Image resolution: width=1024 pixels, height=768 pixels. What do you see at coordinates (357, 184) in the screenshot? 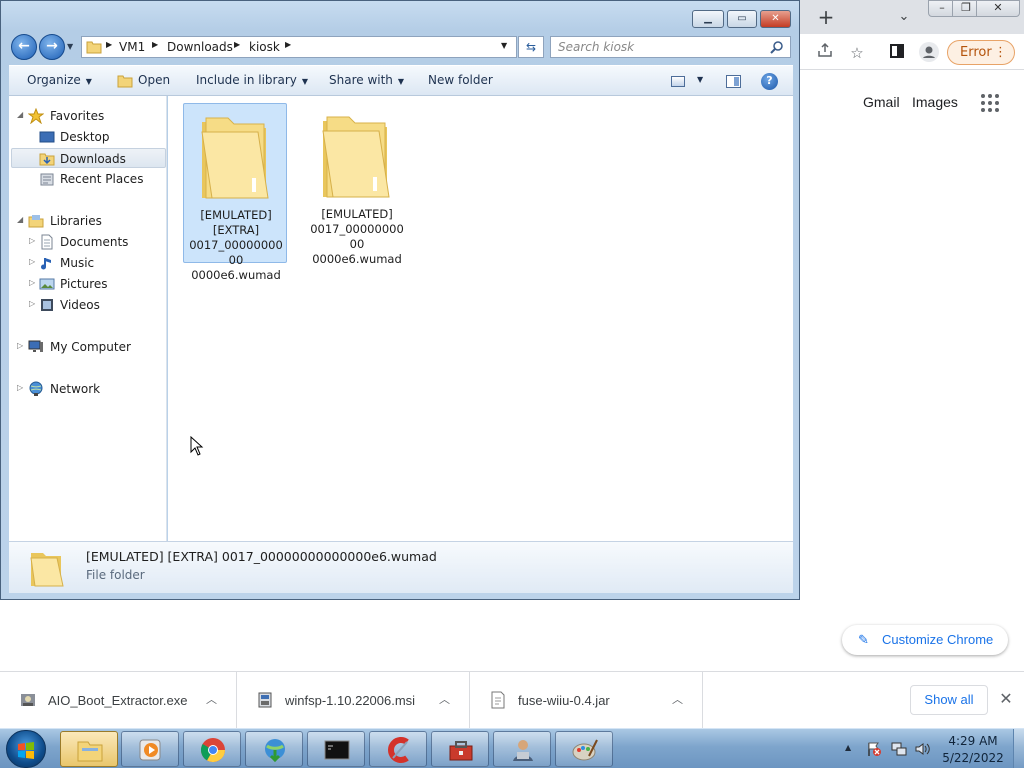
I see `folder-item: [EMULATED] 0017_0000000000 0000e6.wumad` at bounding box center [357, 184].